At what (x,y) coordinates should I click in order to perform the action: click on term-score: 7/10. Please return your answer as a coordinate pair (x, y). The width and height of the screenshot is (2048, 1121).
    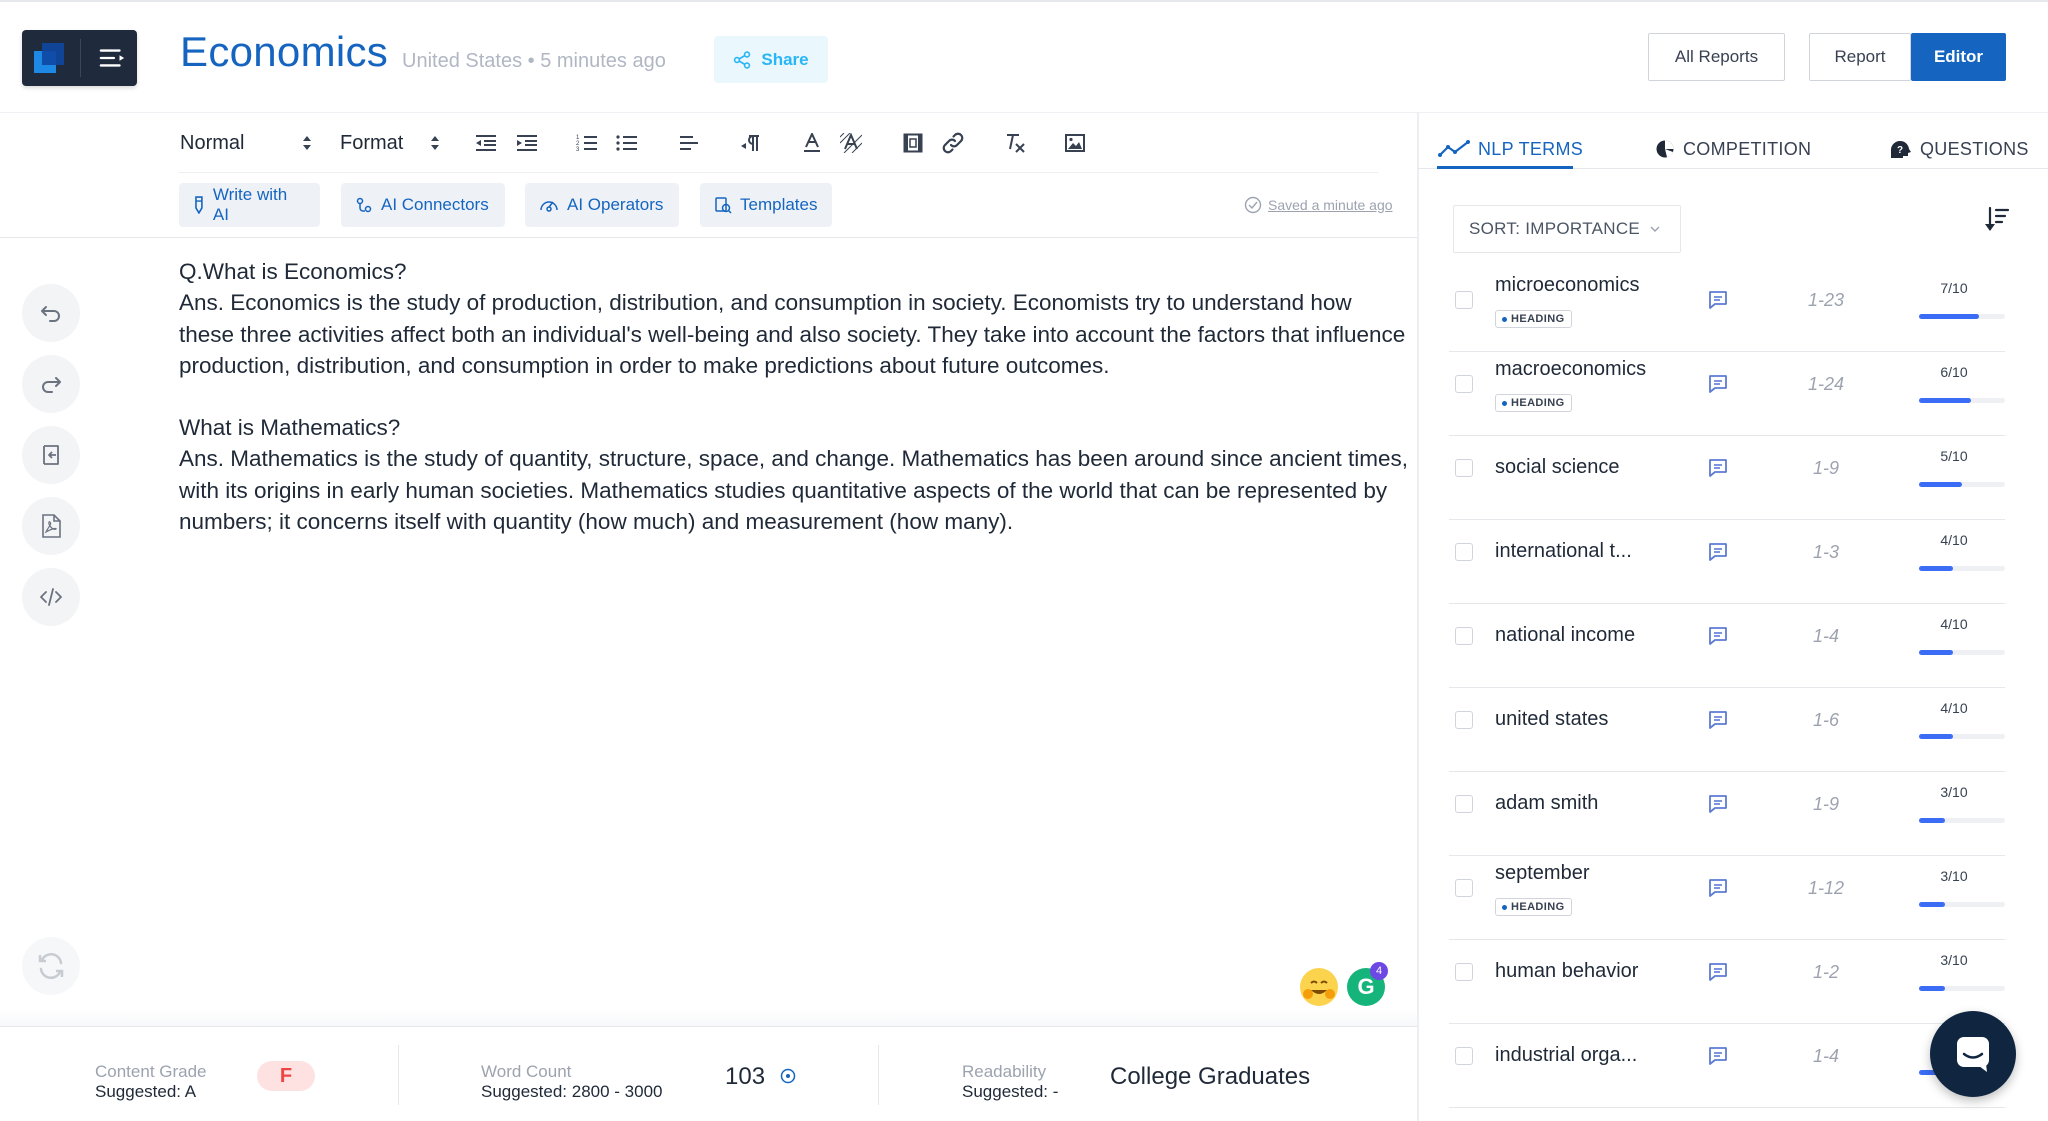
    Looking at the image, I should click on (1954, 288).